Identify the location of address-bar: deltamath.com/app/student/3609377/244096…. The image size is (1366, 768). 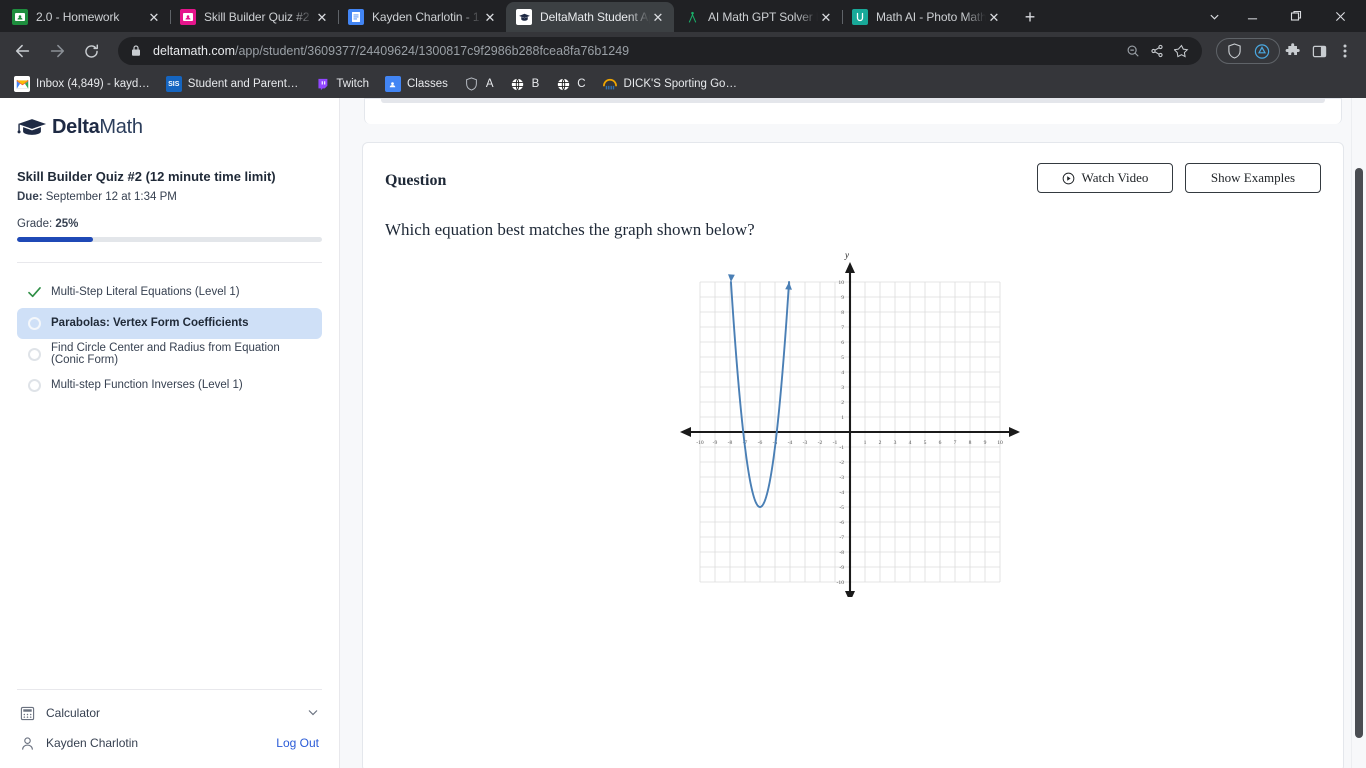
(660, 51).